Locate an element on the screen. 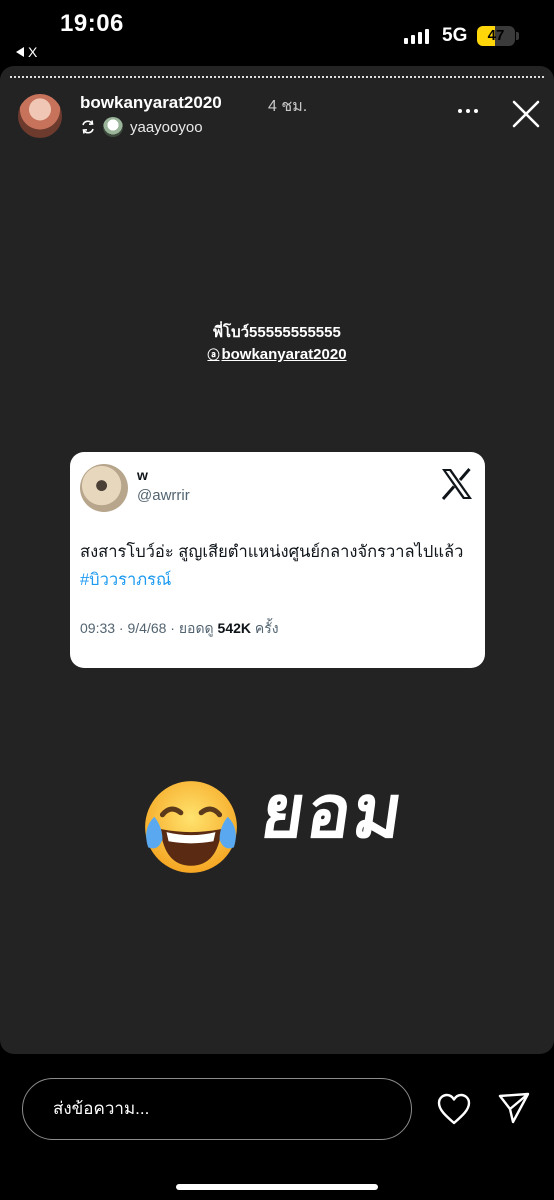  story-caption: พี่โบว์55555555555 ⓐ bowkanyarat2020 is located at coordinates (277, 344).